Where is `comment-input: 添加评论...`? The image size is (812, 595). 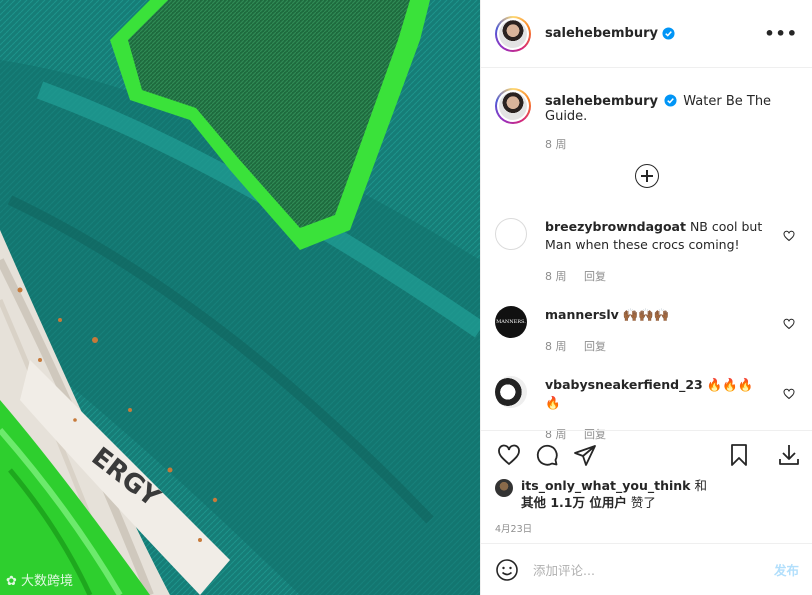 comment-input: 添加评论... is located at coordinates (653, 569).